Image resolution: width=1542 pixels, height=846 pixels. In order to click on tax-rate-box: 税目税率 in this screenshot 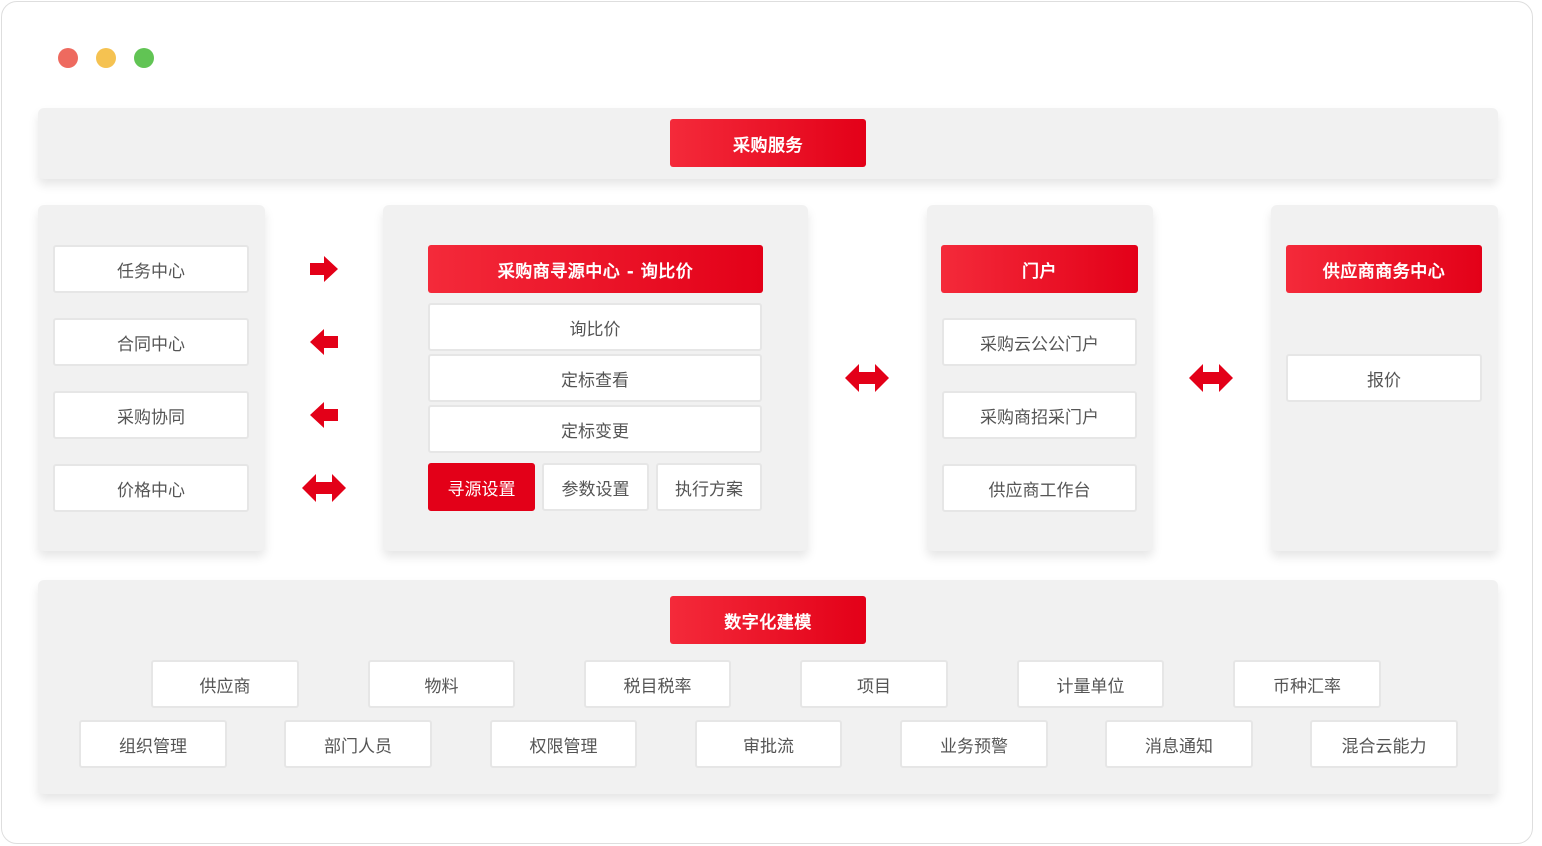, I will do `click(657, 684)`.